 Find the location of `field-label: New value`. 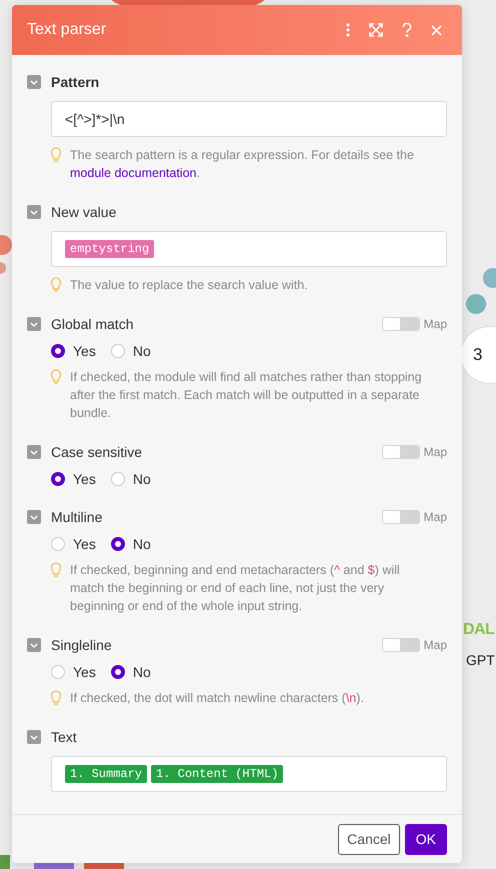

field-label: New value is located at coordinates (84, 212).